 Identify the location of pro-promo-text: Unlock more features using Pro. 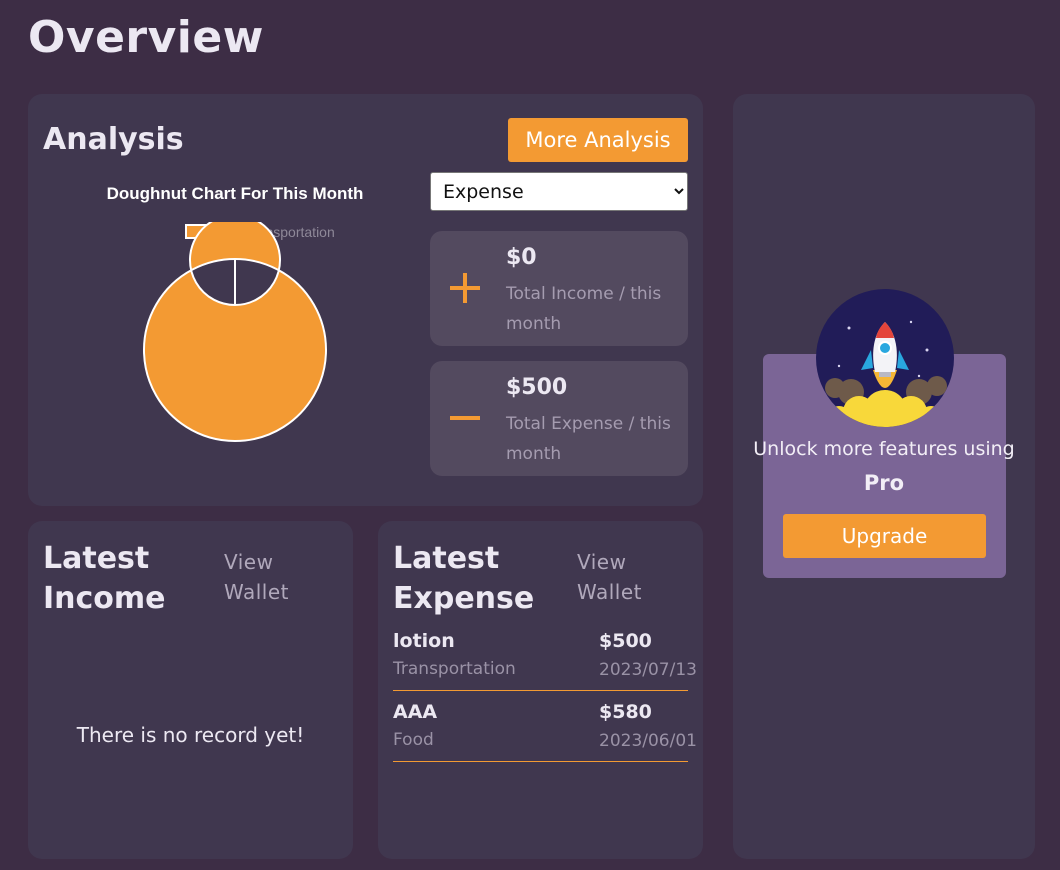
(884, 466).